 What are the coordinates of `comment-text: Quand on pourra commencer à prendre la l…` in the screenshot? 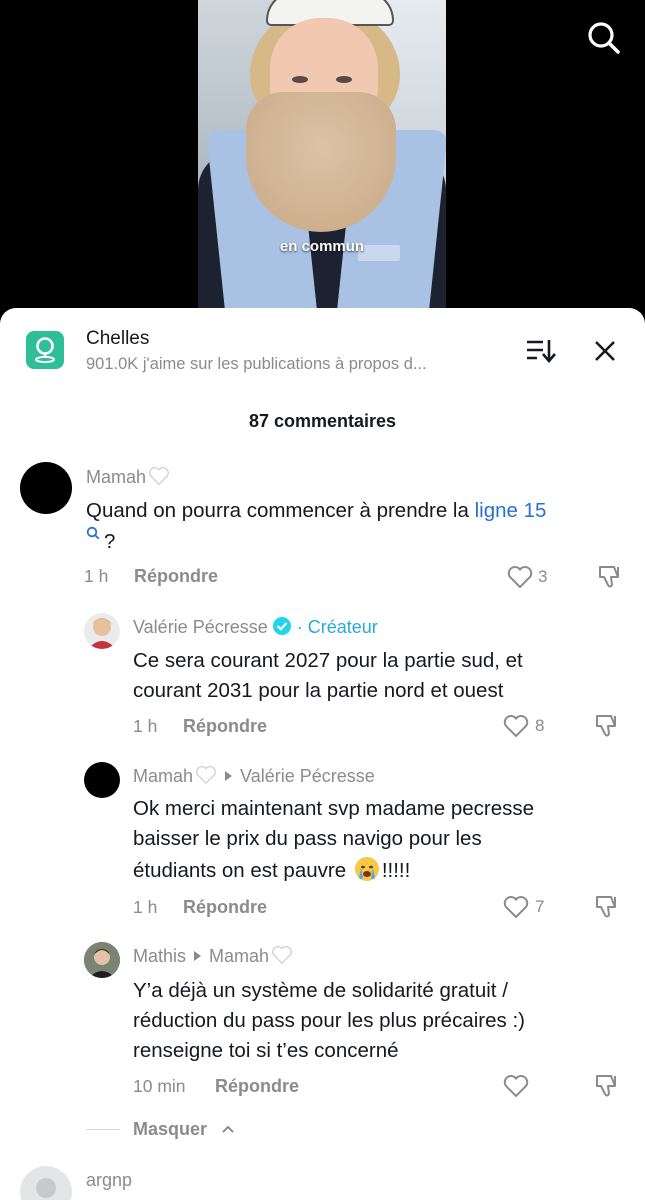 It's located at (316, 510).